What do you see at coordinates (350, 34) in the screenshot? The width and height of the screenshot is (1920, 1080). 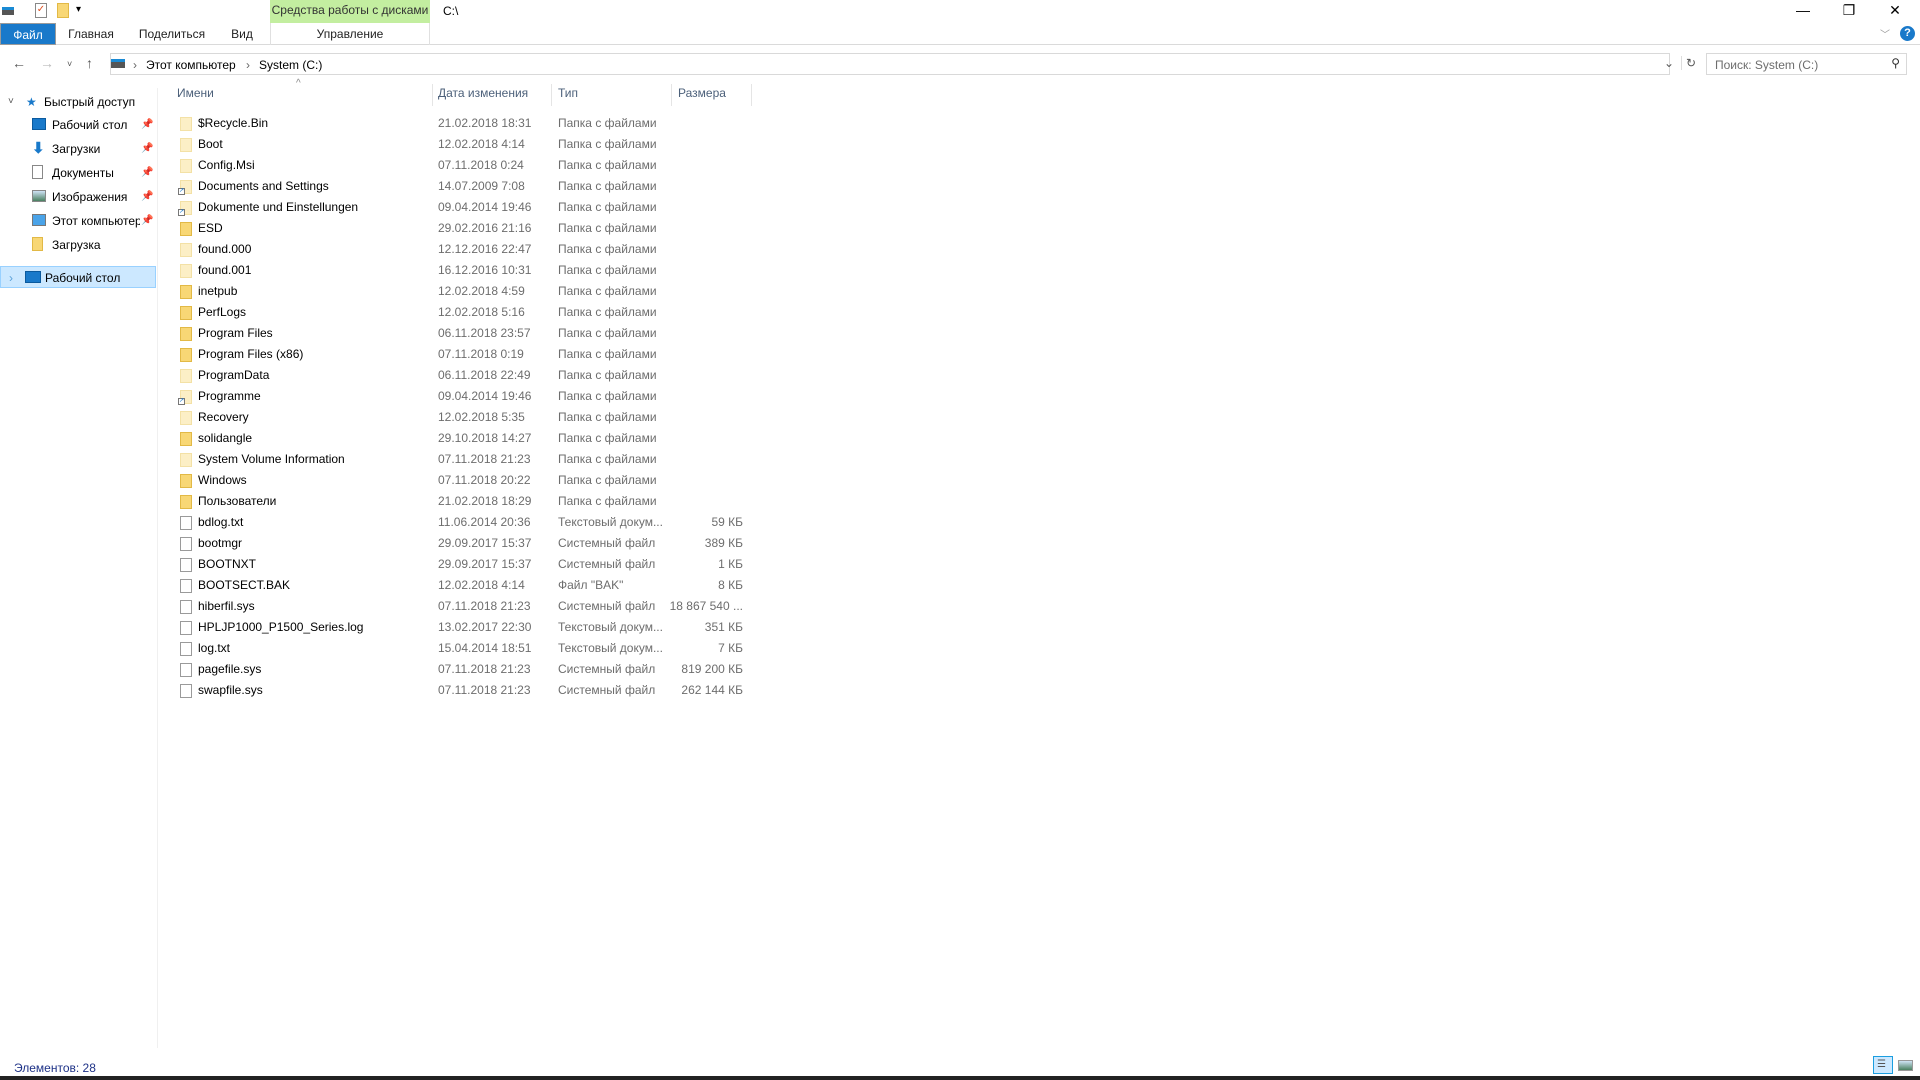 I see `tab-manage: Управление` at bounding box center [350, 34].